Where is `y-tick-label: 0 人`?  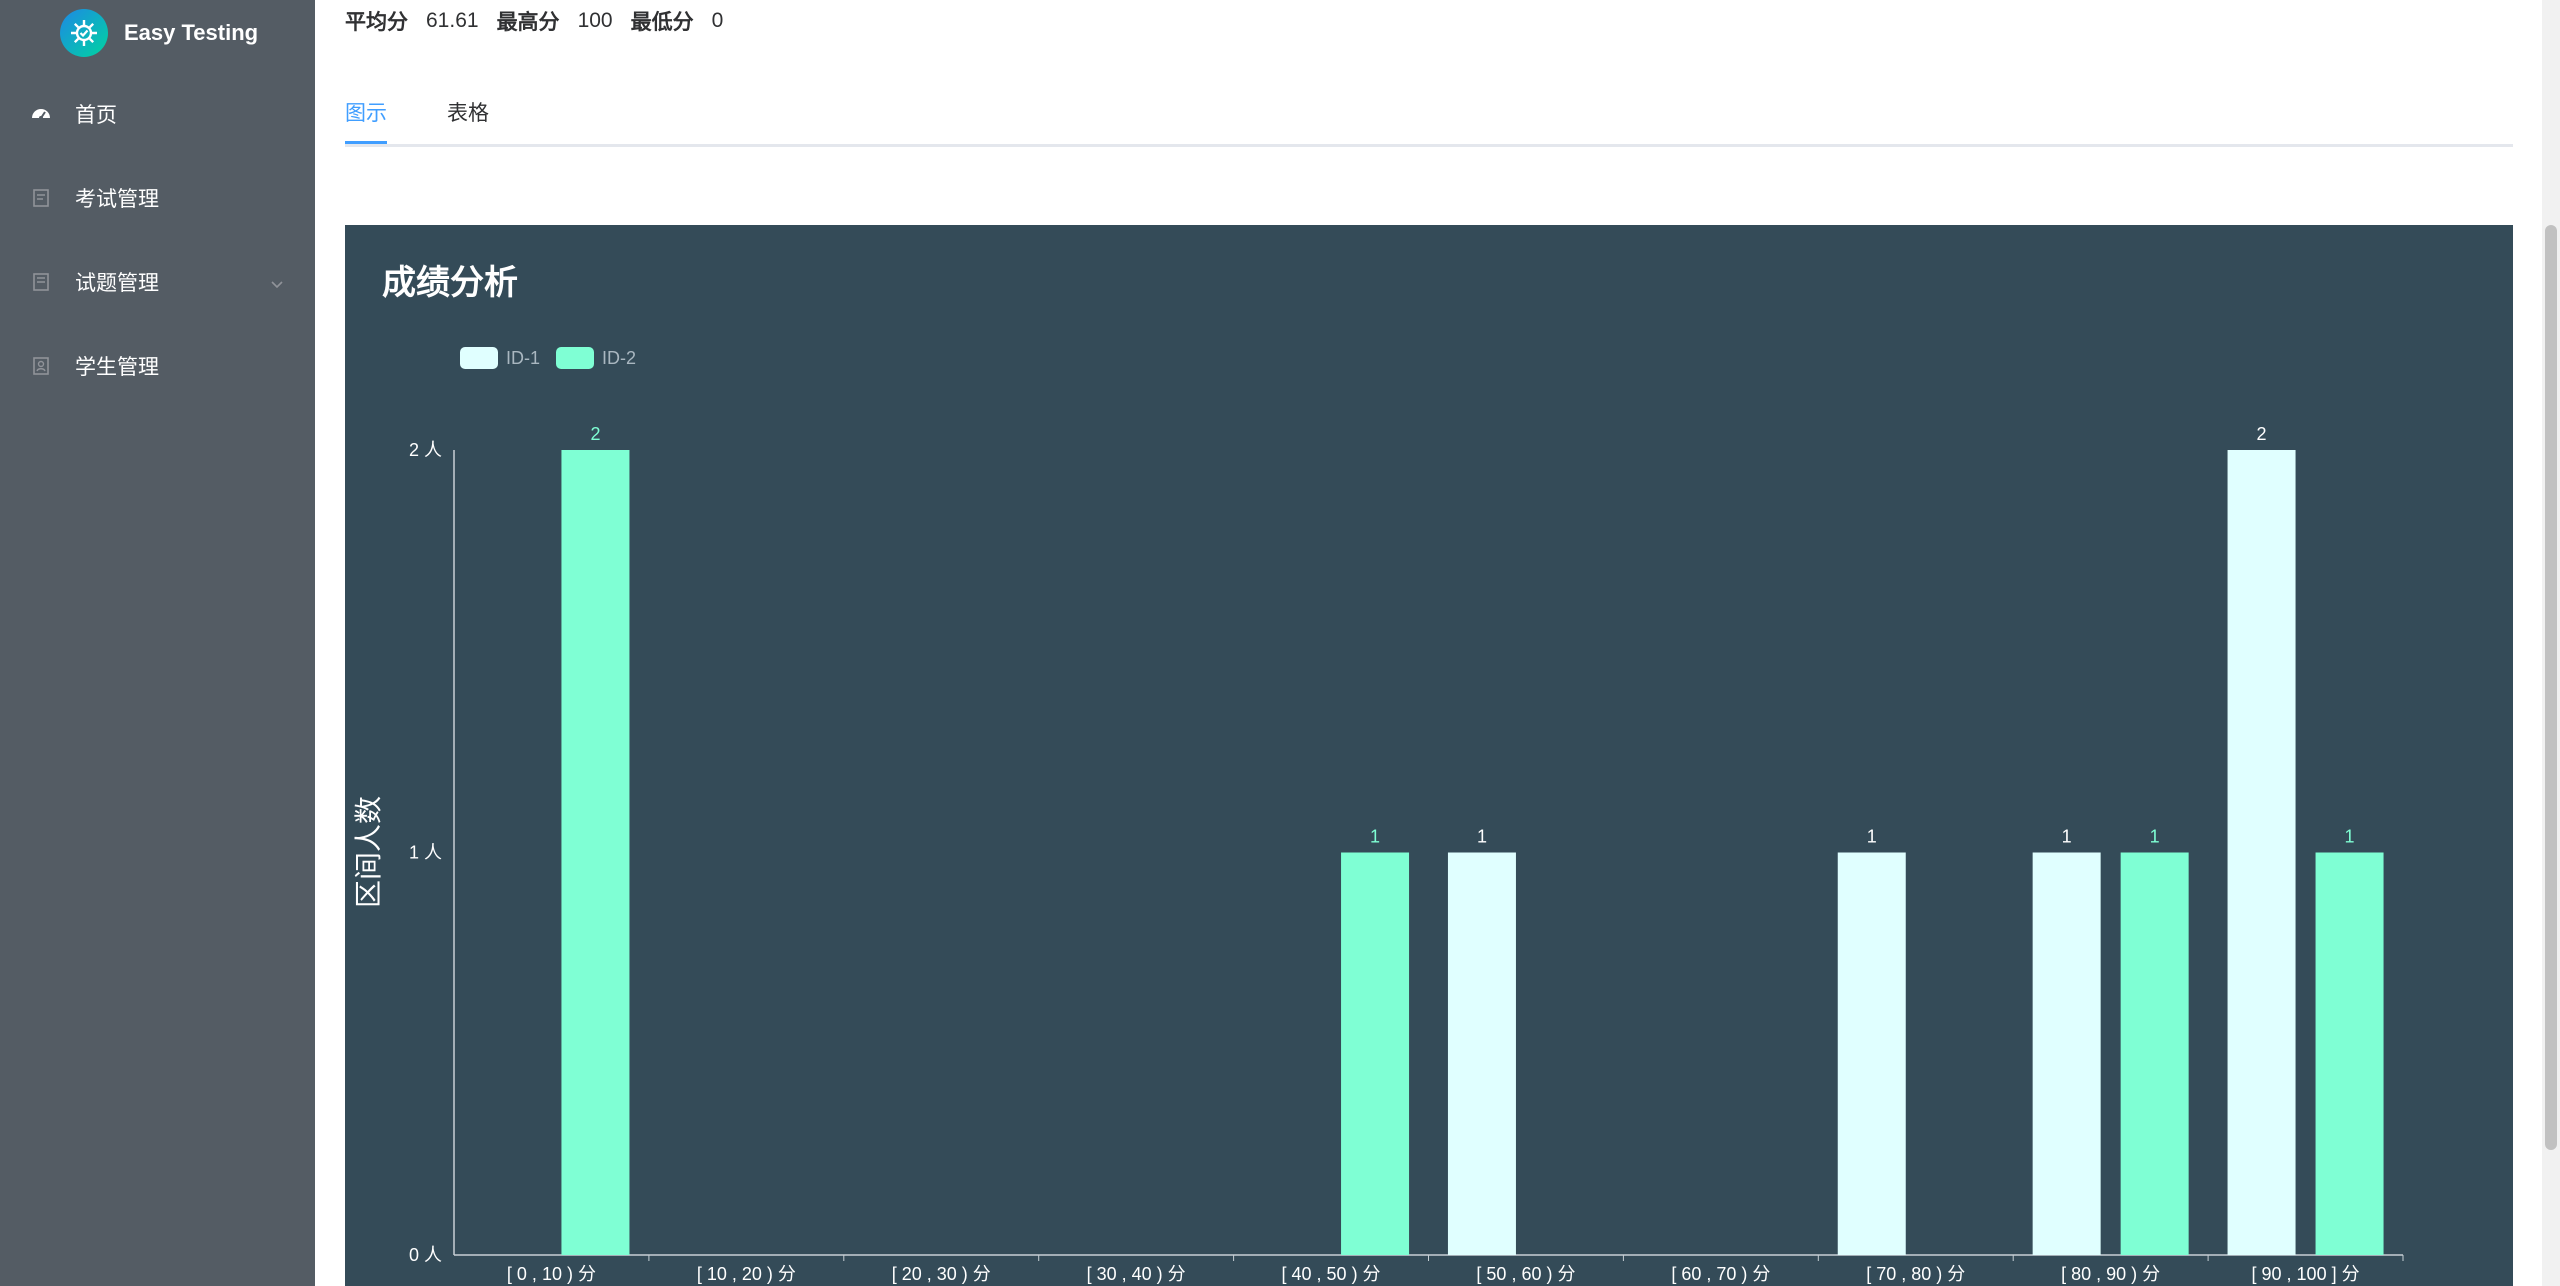 y-tick-label: 0 人 is located at coordinates (425, 1255).